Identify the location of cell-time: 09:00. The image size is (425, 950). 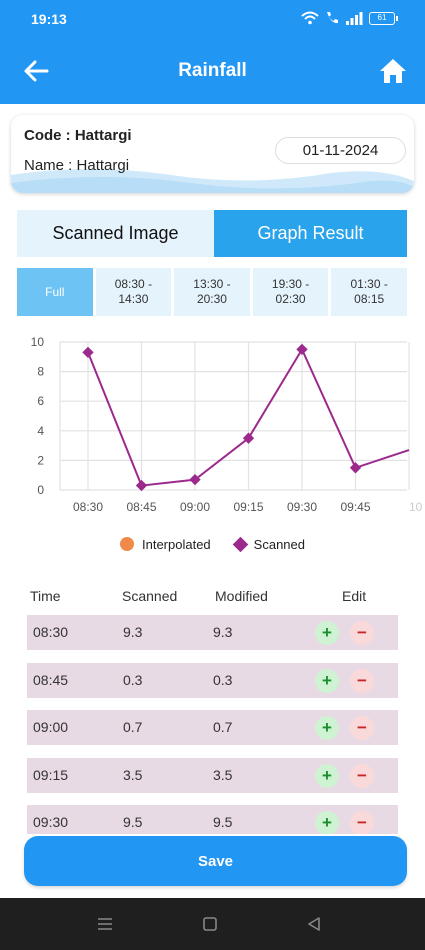
(51, 727).